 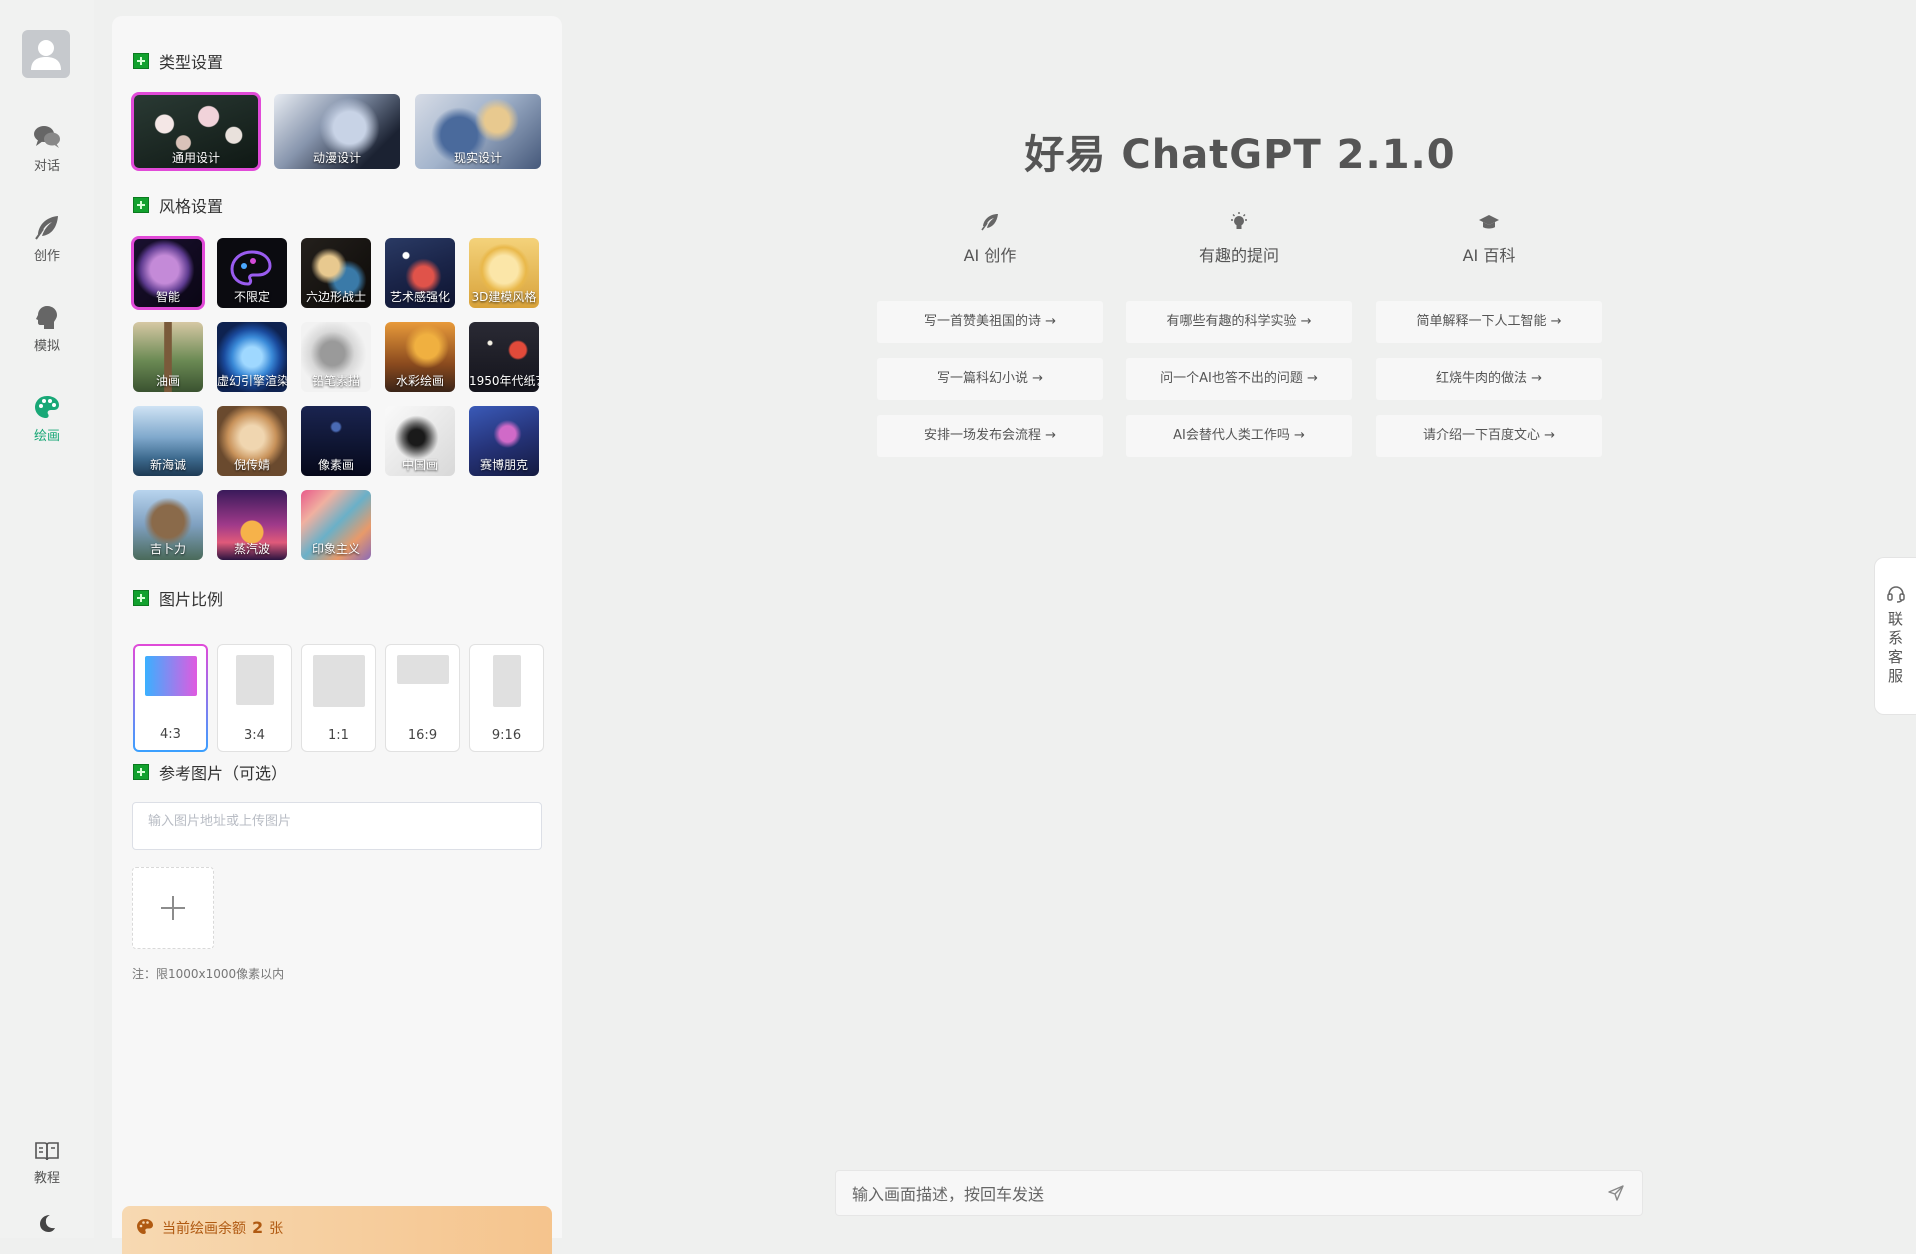 What do you see at coordinates (46, 256) in the screenshot?
I see `nav-item-label: 创作` at bounding box center [46, 256].